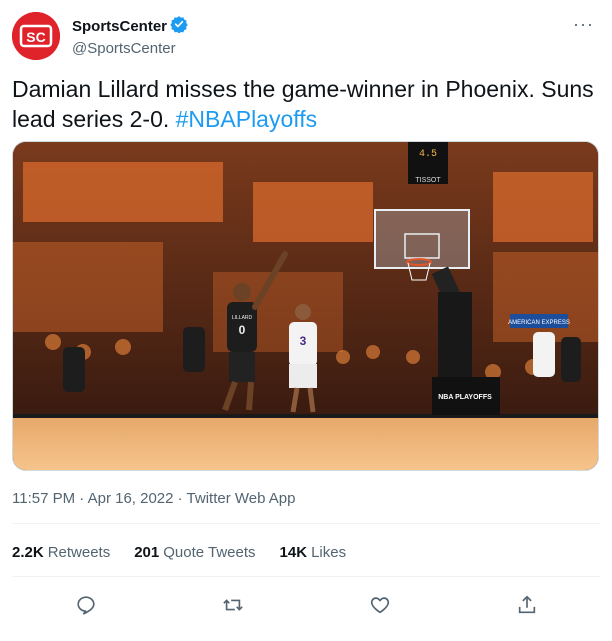 The width and height of the screenshot is (612, 641). Describe the element at coordinates (329, 552) in the screenshot. I see `likes-label: Likes` at that location.